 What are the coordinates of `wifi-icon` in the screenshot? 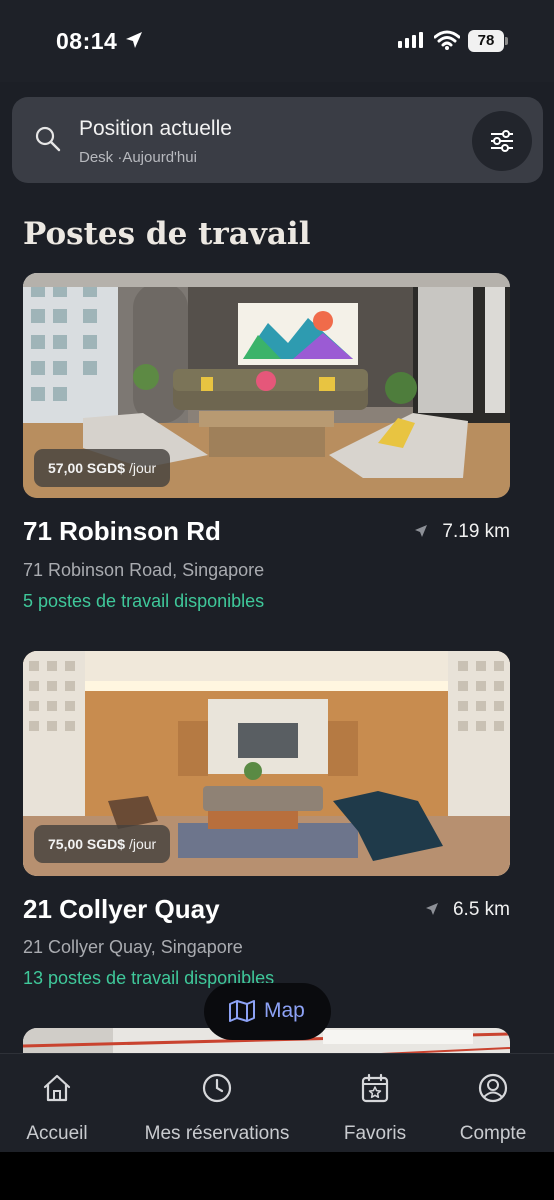 It's located at (447, 40).